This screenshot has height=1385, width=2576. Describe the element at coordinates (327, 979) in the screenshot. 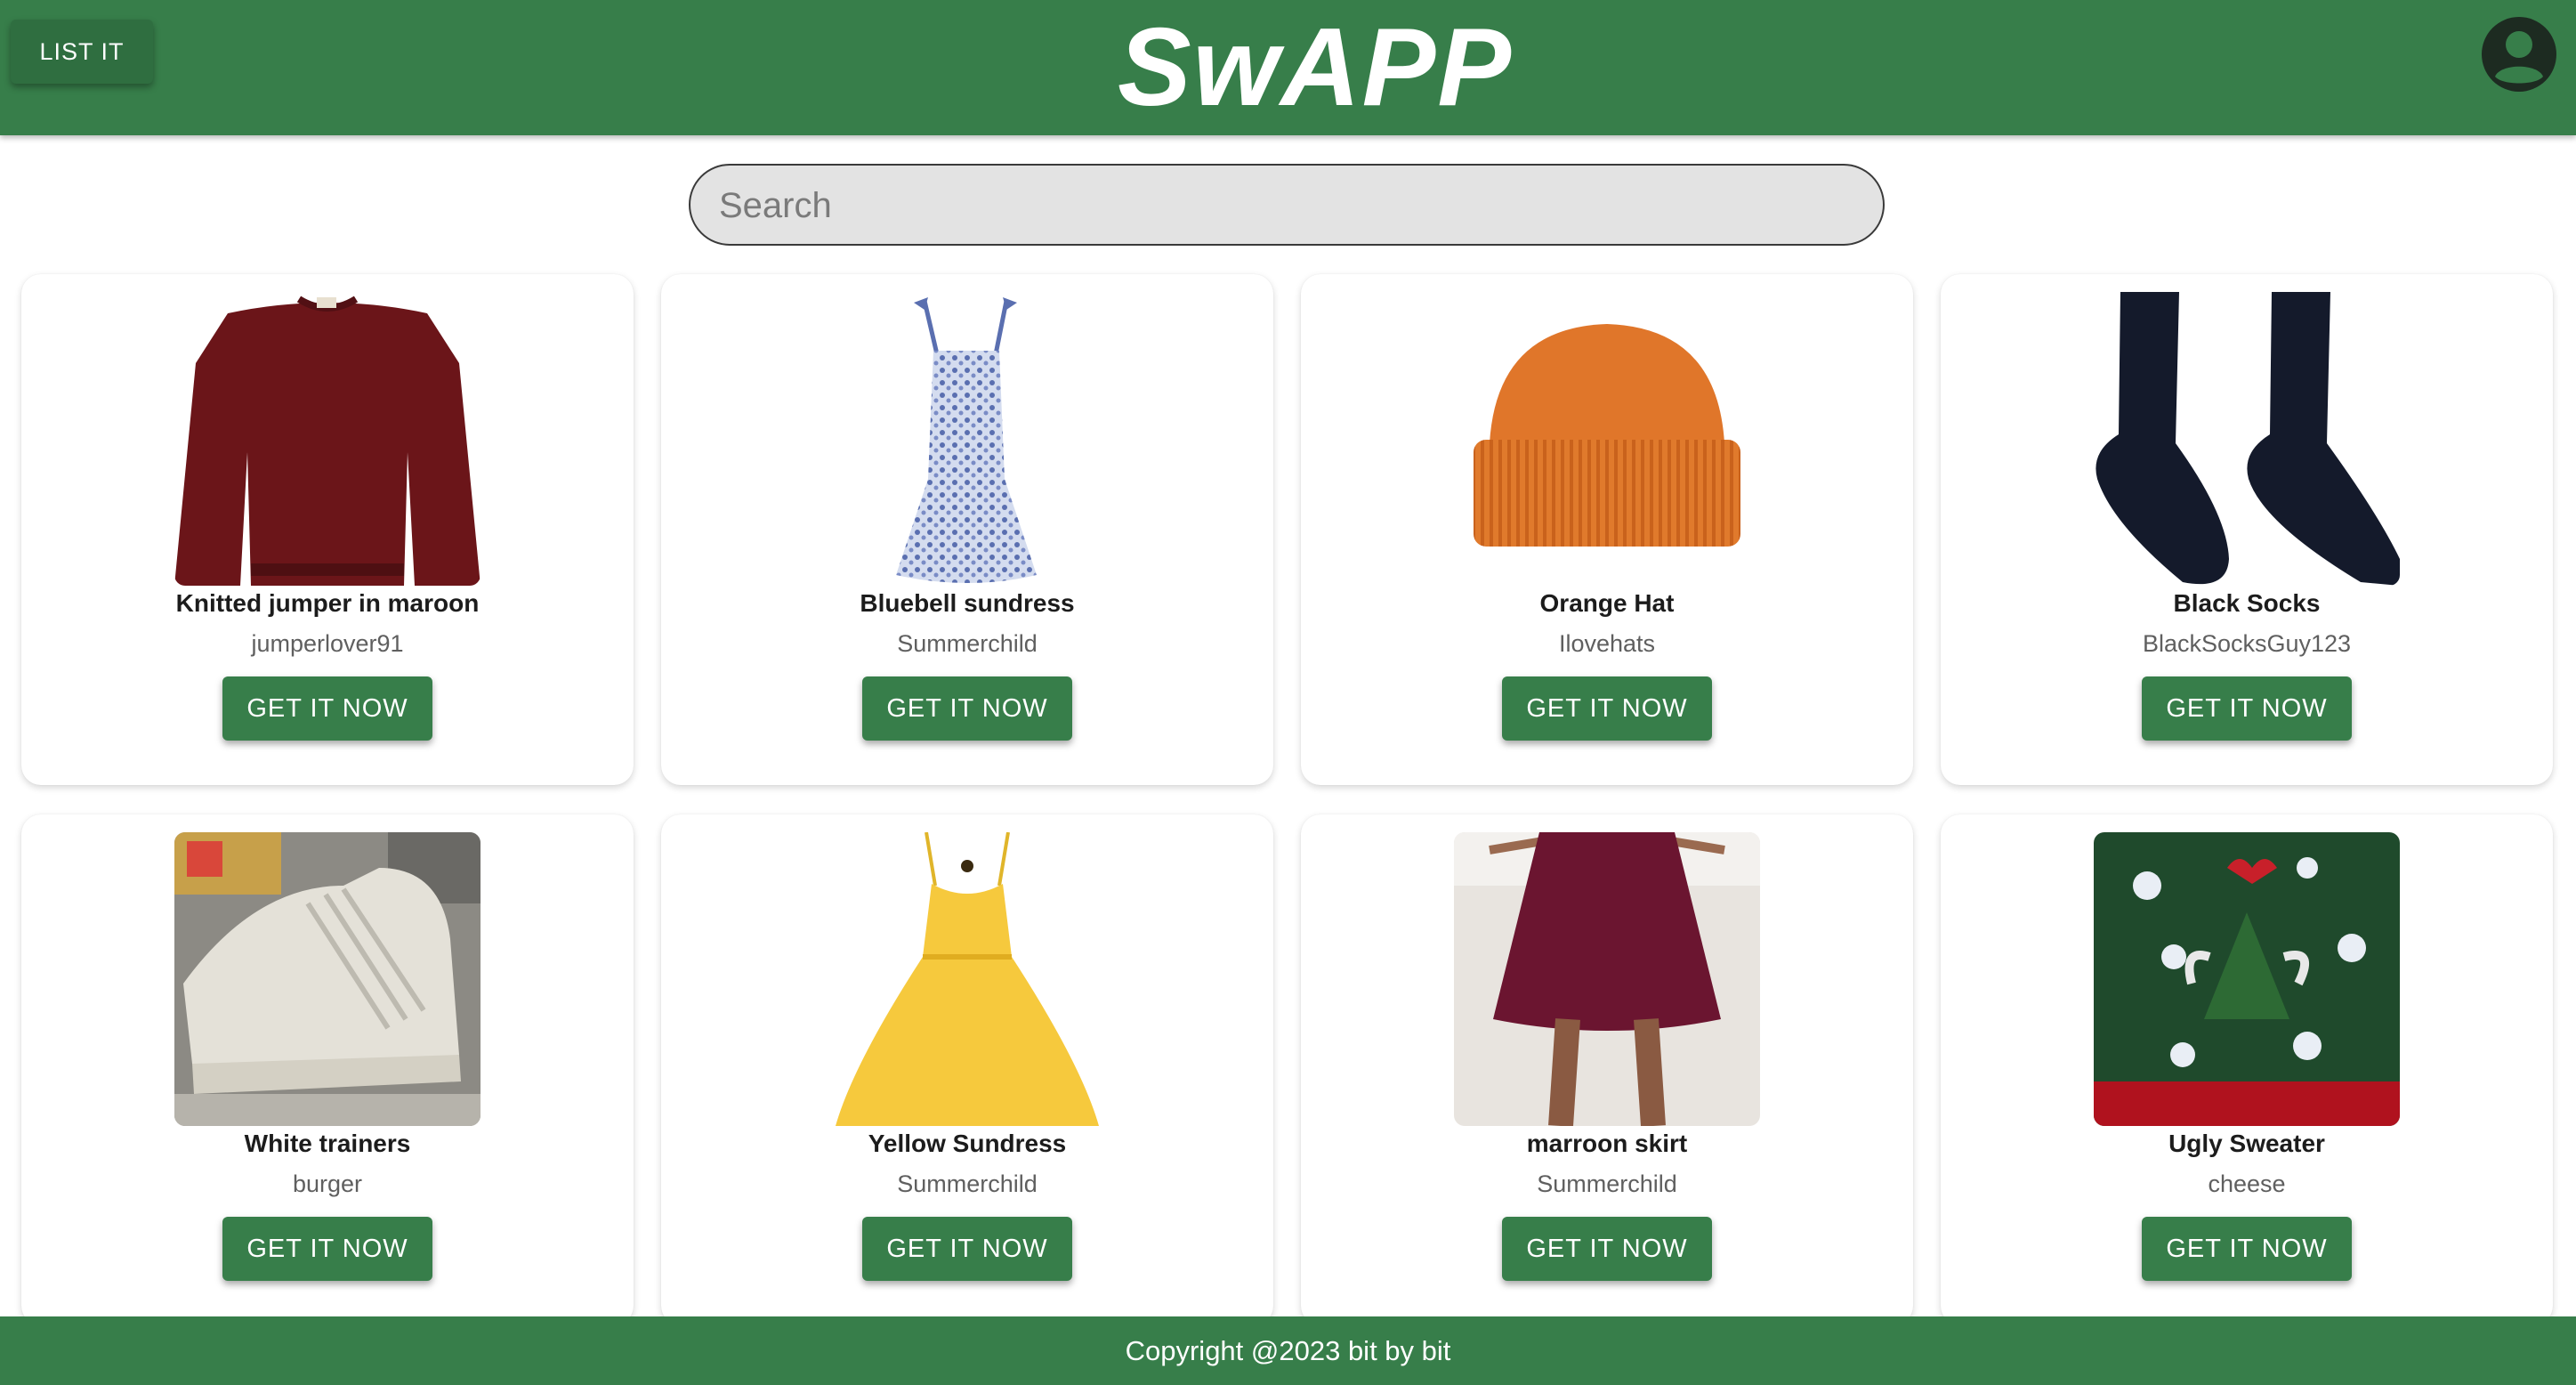

I see `white-trainers-image` at that location.